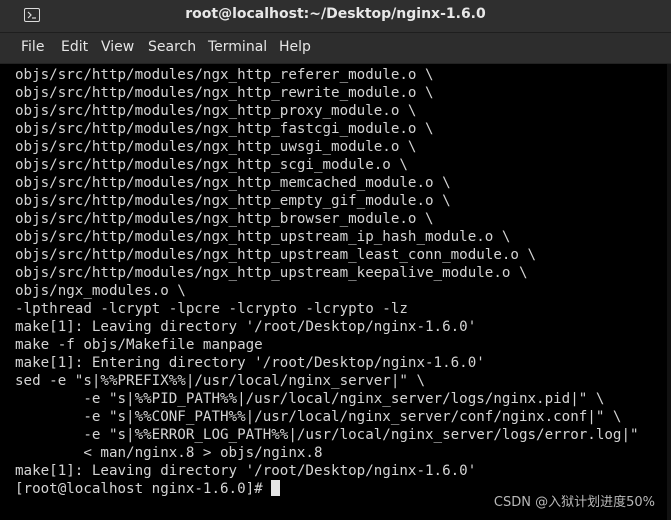 Image resolution: width=671 pixels, height=520 pixels. Describe the element at coordinates (237, 47) in the screenshot. I see `menu-terminal: Terminal` at that location.